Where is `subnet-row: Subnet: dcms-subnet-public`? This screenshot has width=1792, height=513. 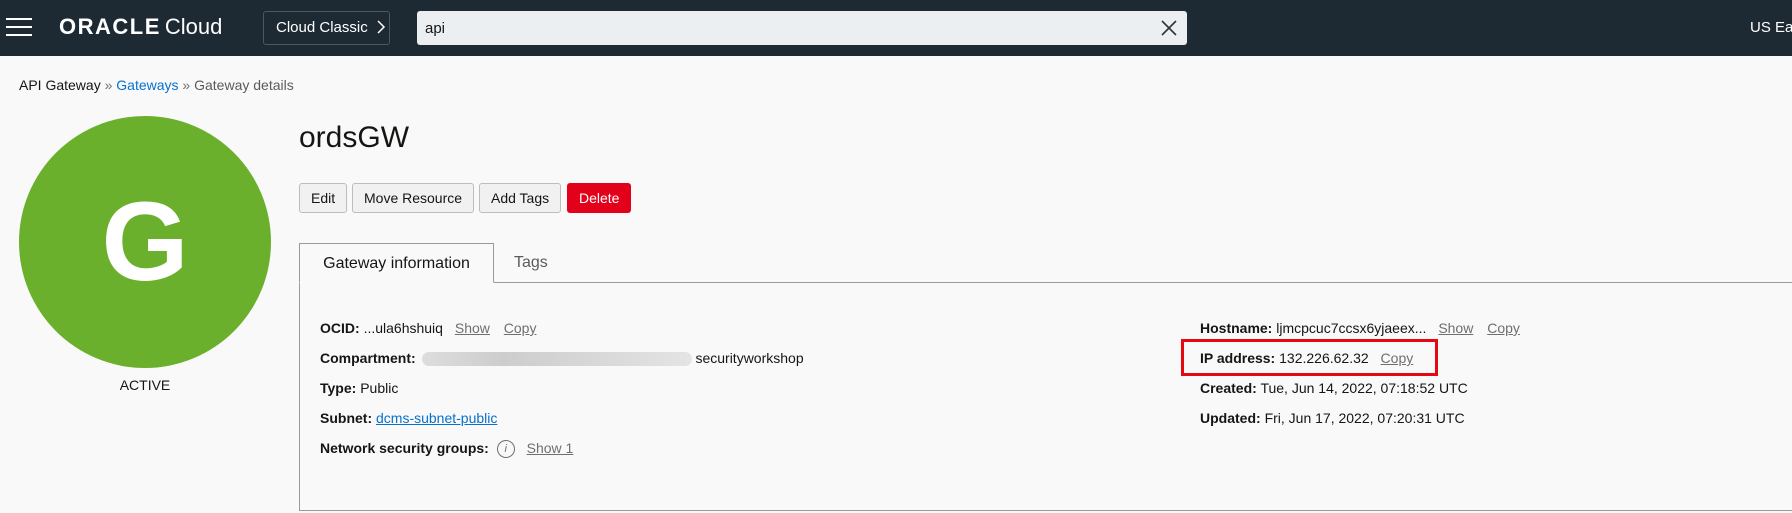
subnet-row: Subnet: dcms-subnet-public is located at coordinates (408, 418).